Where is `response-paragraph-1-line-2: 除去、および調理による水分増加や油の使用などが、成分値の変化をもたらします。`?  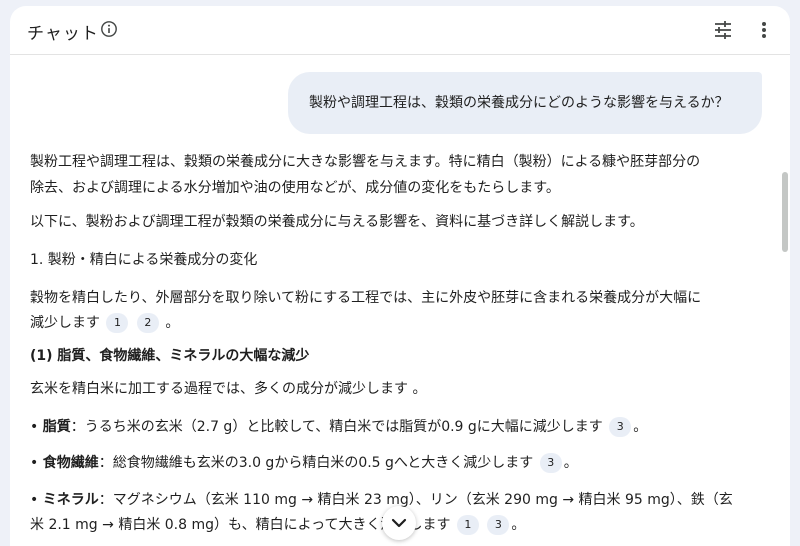 response-paragraph-1-line-2: 除去、および調理による水分増加や油の使用などが、成分値の変化をもたらします。 is located at coordinates (295, 188).